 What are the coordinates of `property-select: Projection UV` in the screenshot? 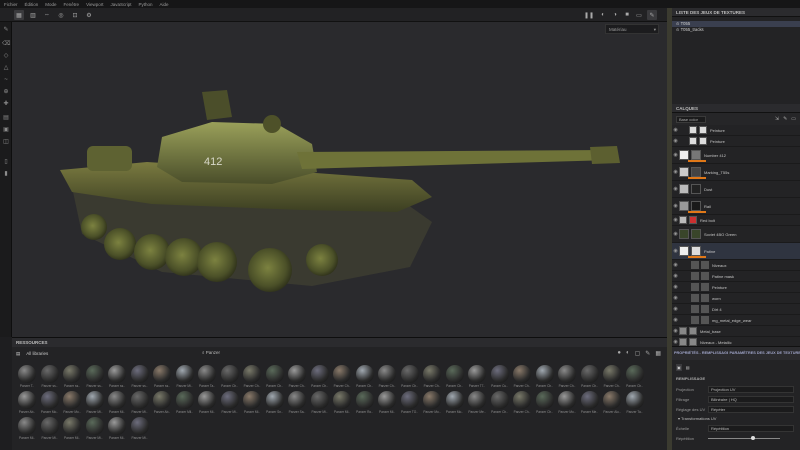 It's located at (751, 389).